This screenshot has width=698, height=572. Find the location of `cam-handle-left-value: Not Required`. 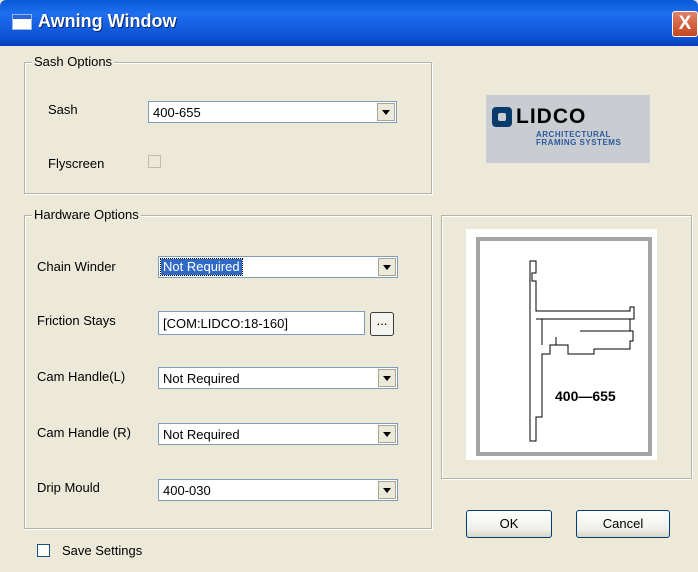

cam-handle-left-value: Not Required is located at coordinates (201, 378).